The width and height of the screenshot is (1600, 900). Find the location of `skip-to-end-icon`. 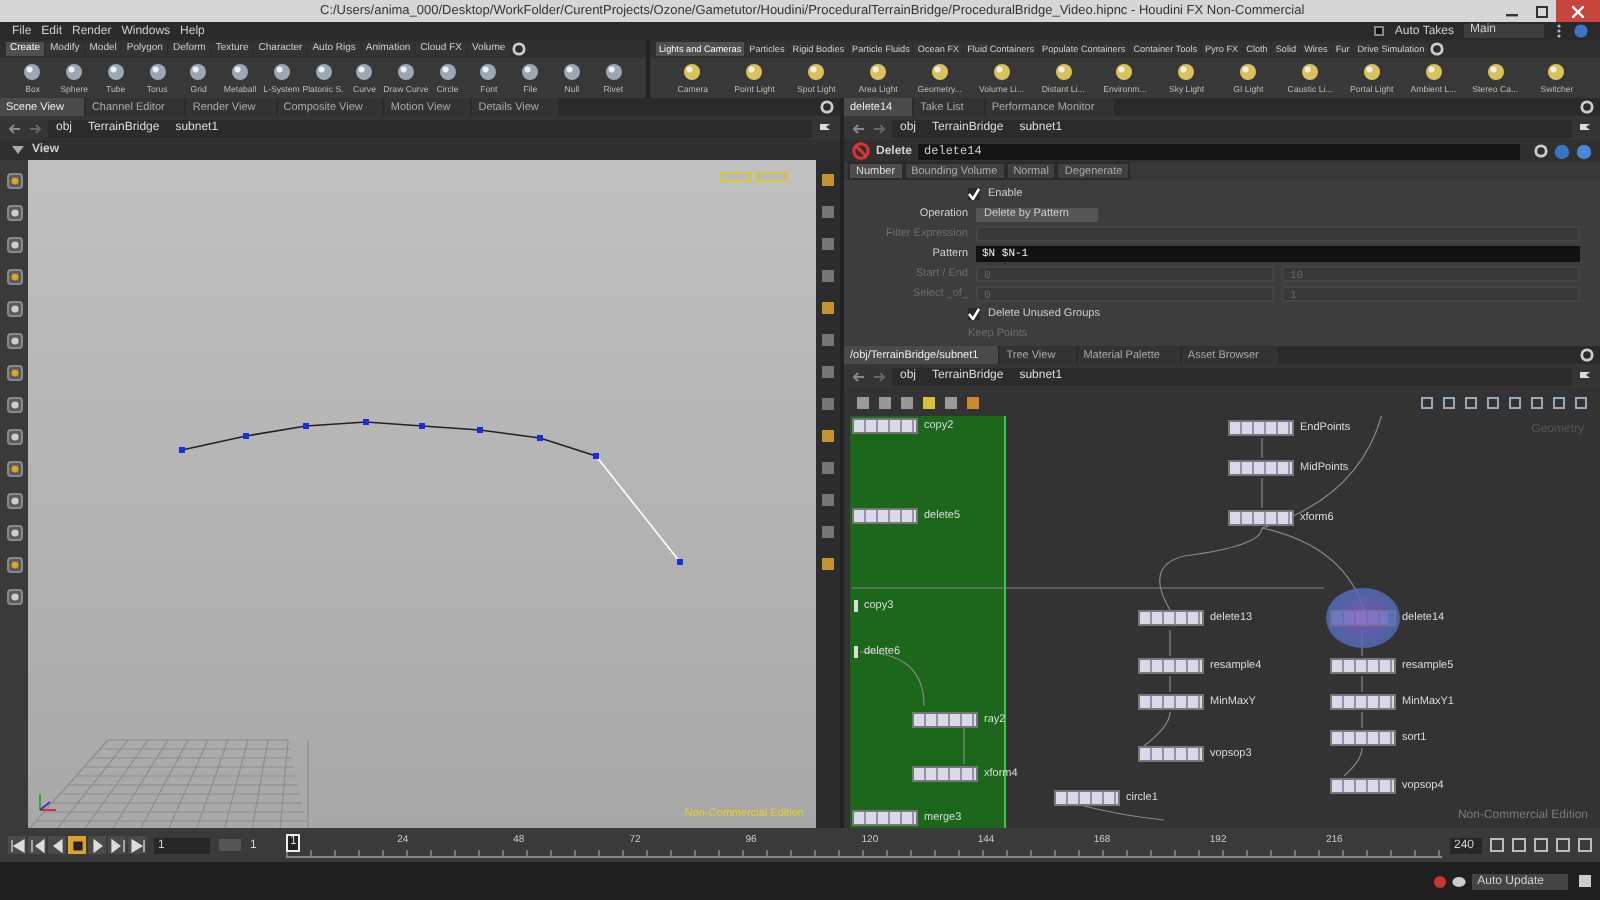

skip-to-end-icon is located at coordinates (137, 845).